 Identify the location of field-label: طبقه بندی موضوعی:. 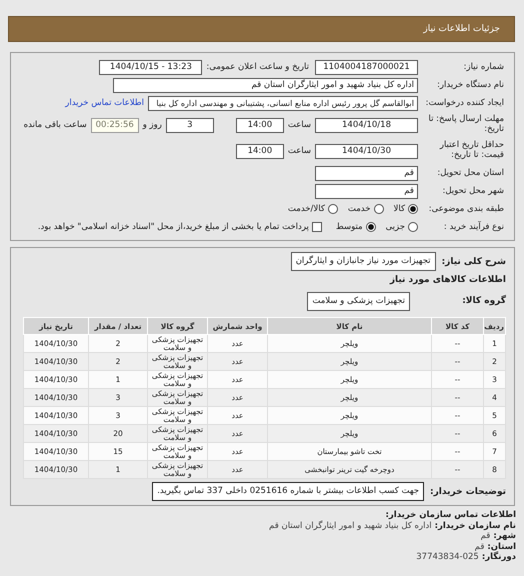
(466, 209).